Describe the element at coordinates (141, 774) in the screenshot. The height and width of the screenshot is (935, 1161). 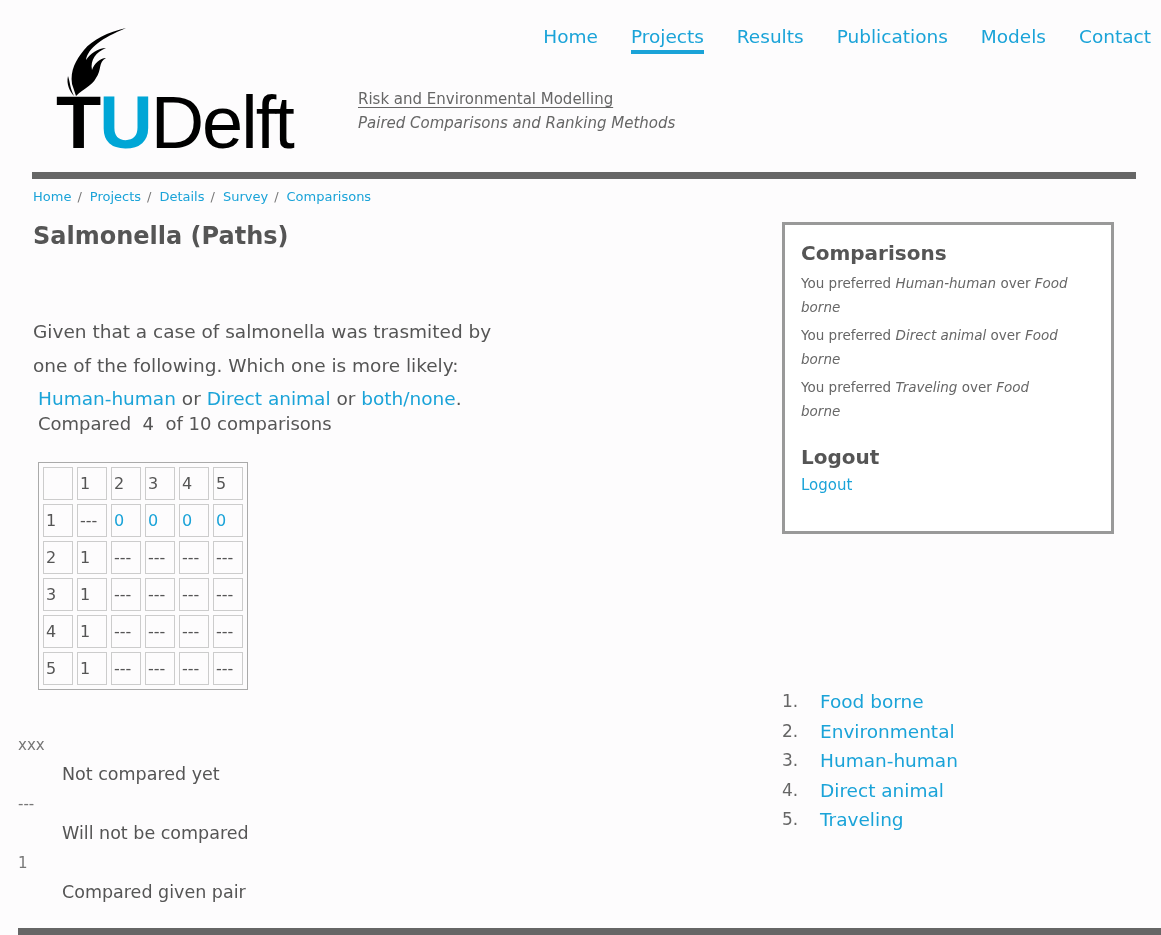
I see `legend-description: Not compared yet` at that location.